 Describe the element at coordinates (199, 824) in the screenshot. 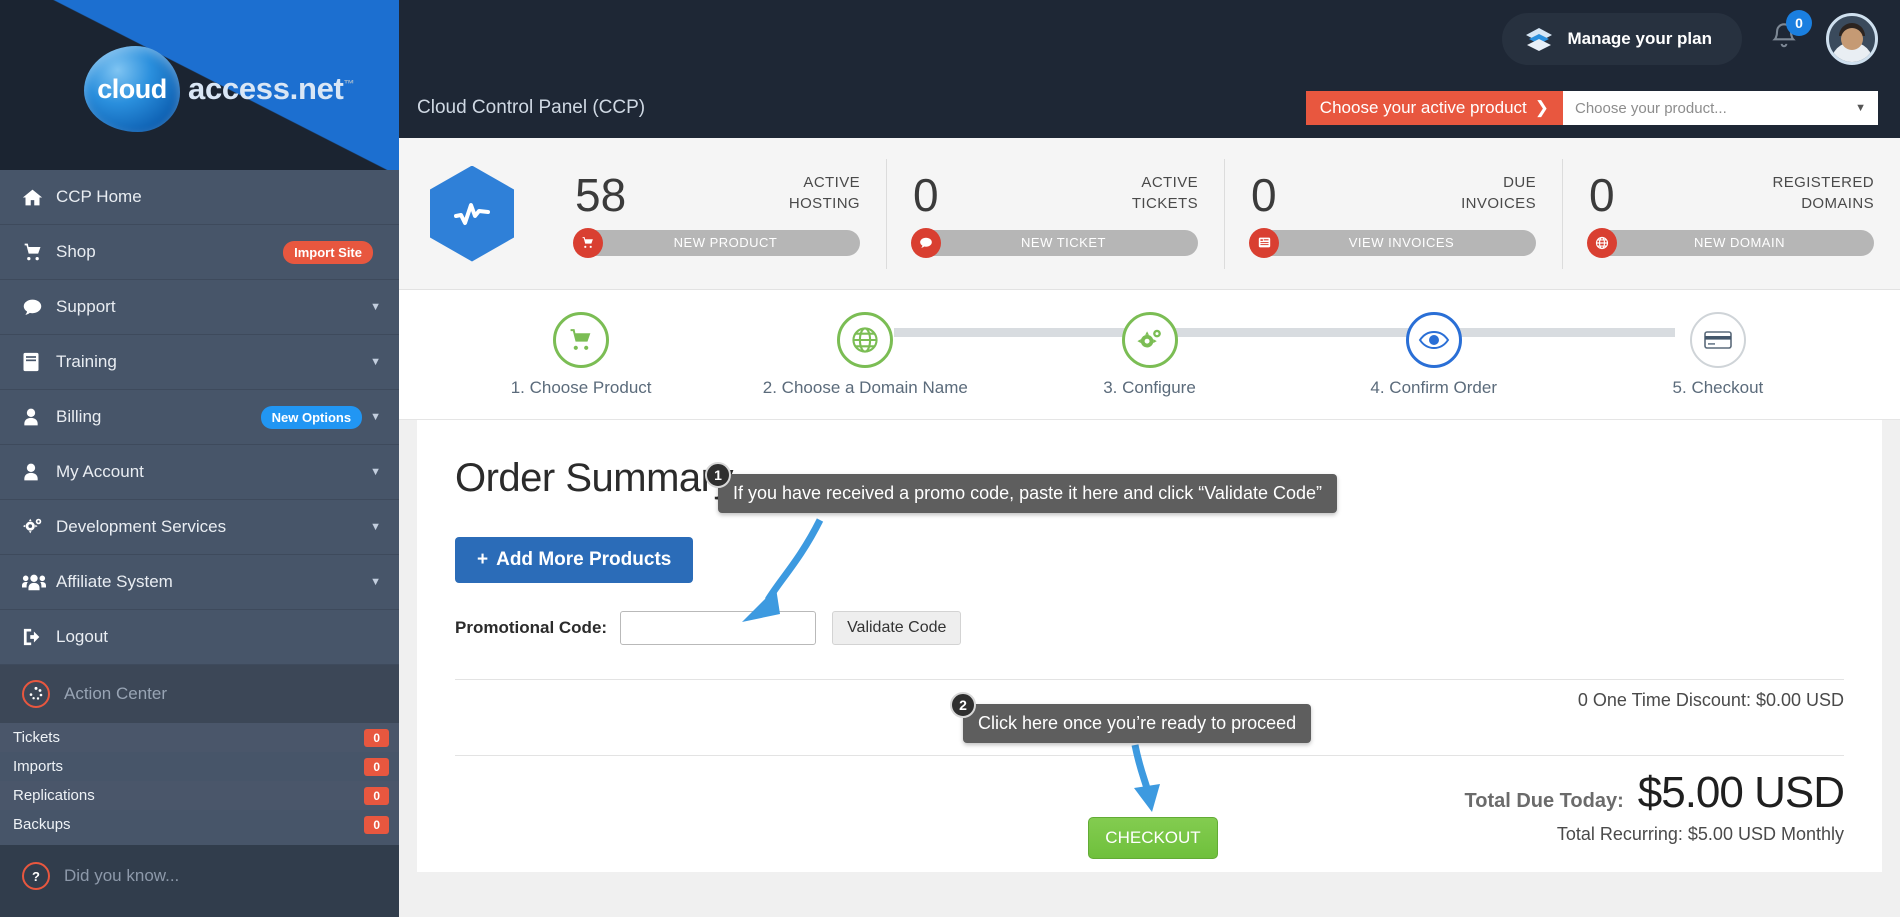

I see `counter-row-backups: Backups 0` at that location.